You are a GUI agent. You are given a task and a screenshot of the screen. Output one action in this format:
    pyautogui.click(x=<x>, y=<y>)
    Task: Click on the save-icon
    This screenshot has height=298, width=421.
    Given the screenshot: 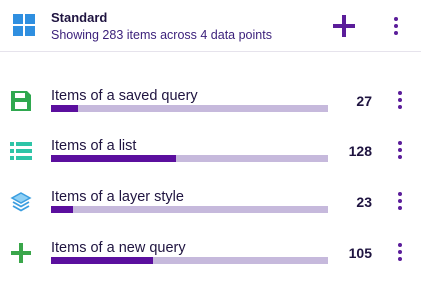 What is the action you would take?
    pyautogui.click(x=21, y=101)
    